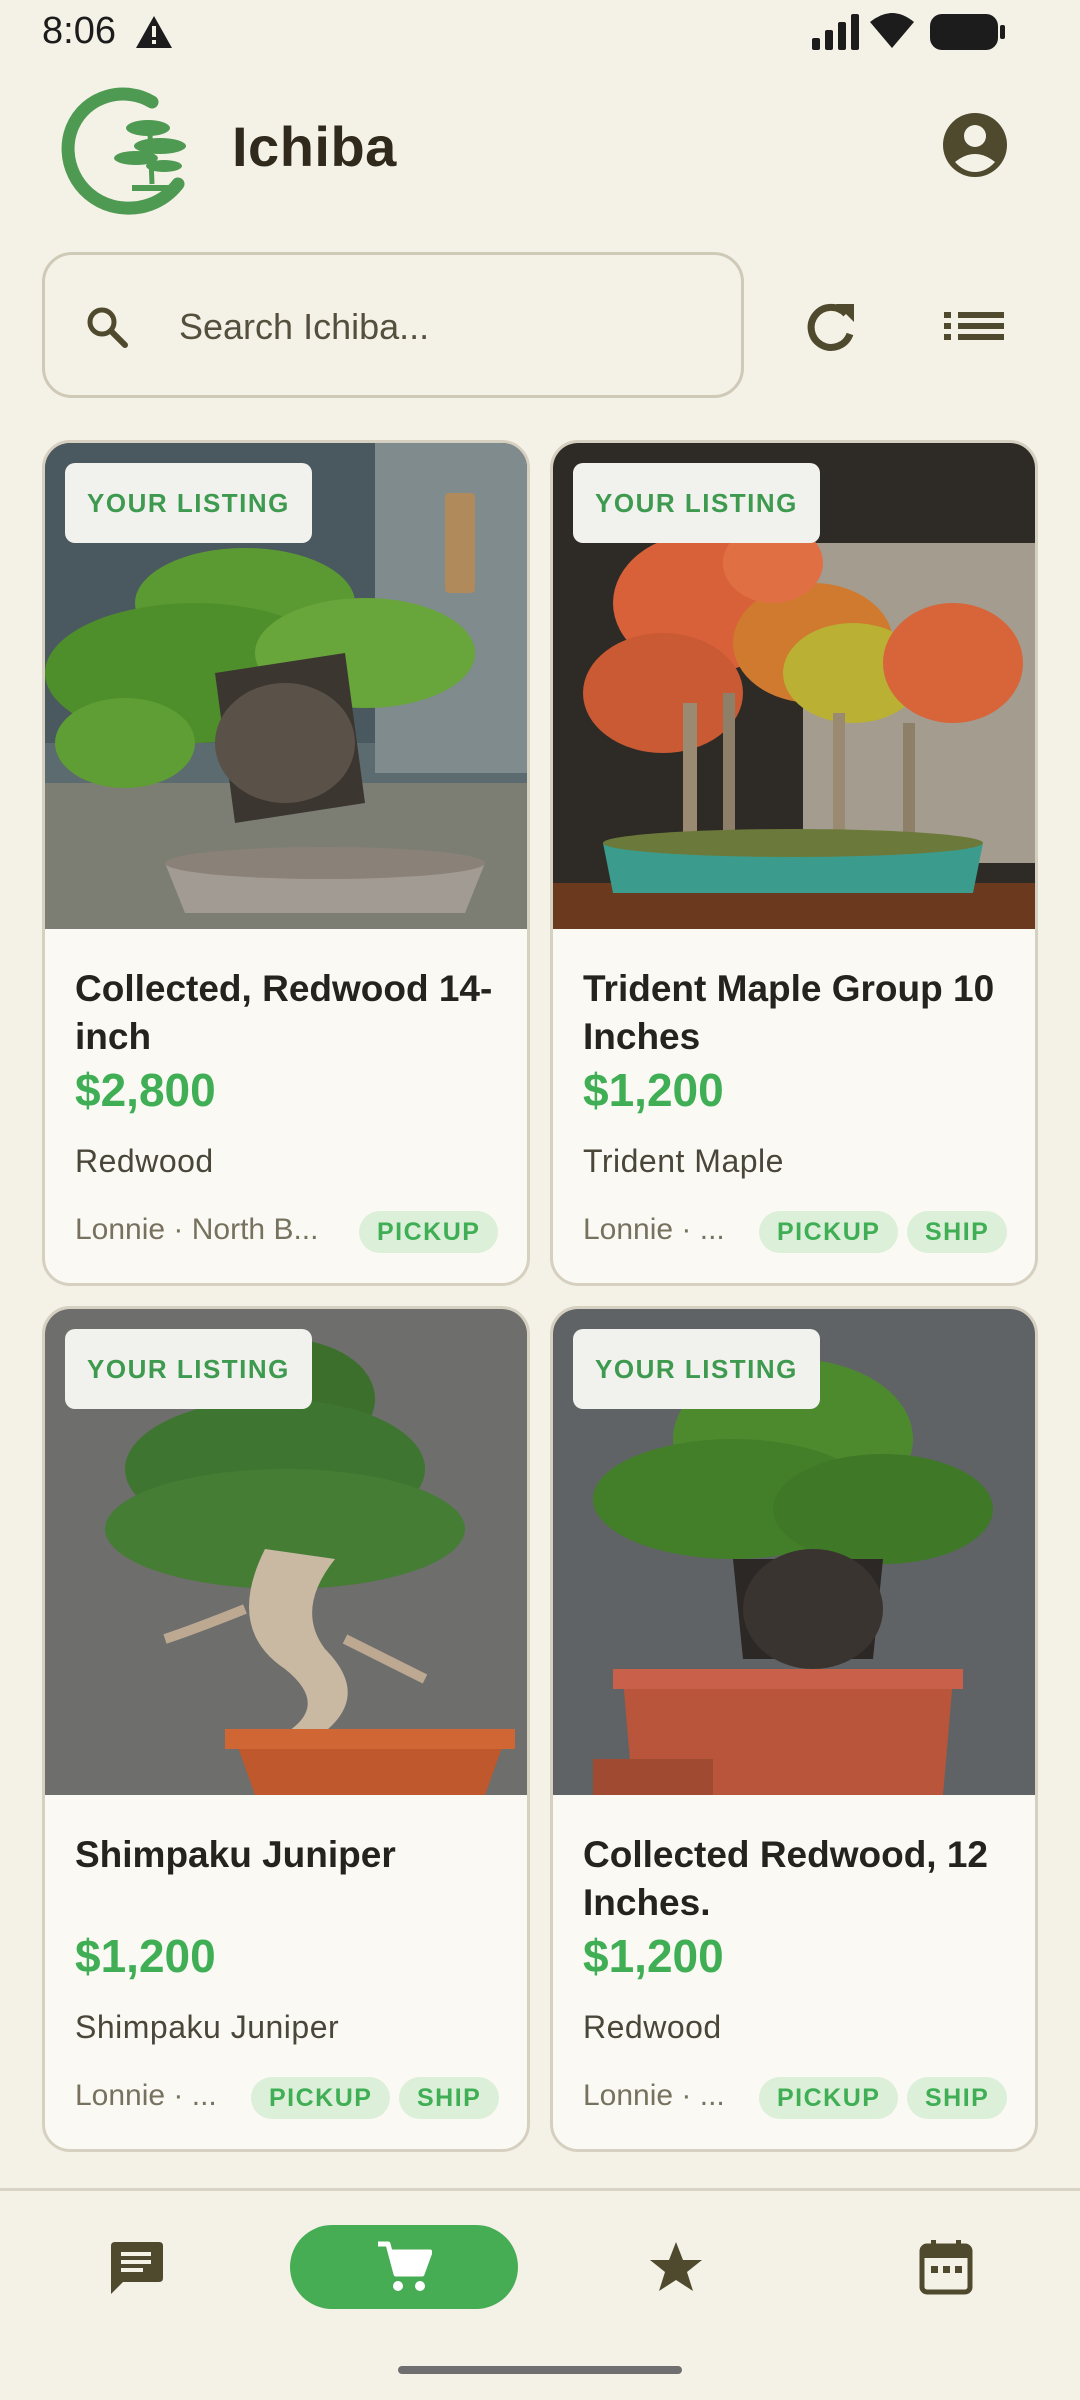 This screenshot has height=2400, width=1080. What do you see at coordinates (154, 32) in the screenshot?
I see `warning-icon` at bounding box center [154, 32].